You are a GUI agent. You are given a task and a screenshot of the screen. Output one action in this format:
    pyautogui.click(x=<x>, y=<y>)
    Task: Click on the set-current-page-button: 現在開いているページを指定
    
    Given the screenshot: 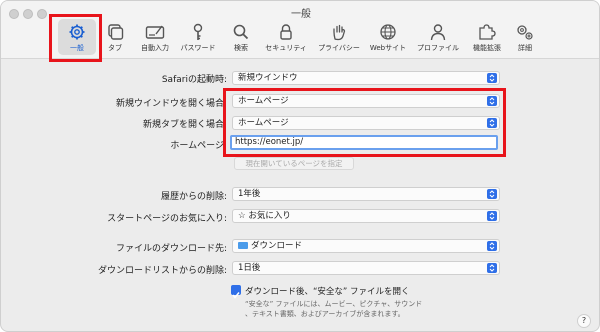 What is the action you would take?
    pyautogui.click(x=294, y=163)
    